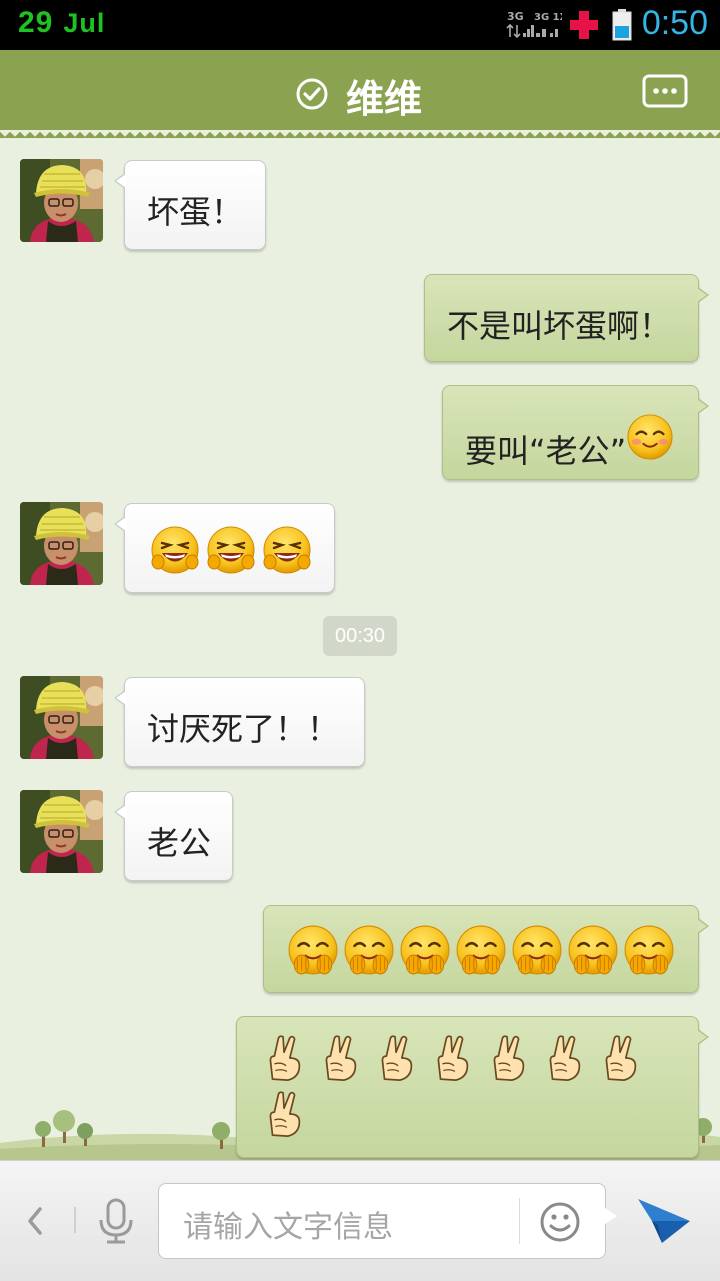  I want to click on message-bubble: 要叫“老公”, so click(575, 432).